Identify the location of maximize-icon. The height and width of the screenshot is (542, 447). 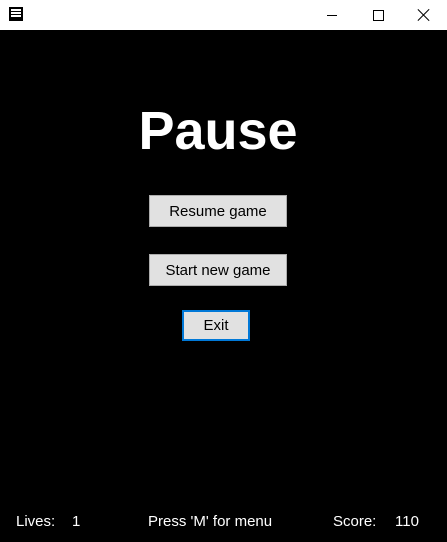
(378, 15).